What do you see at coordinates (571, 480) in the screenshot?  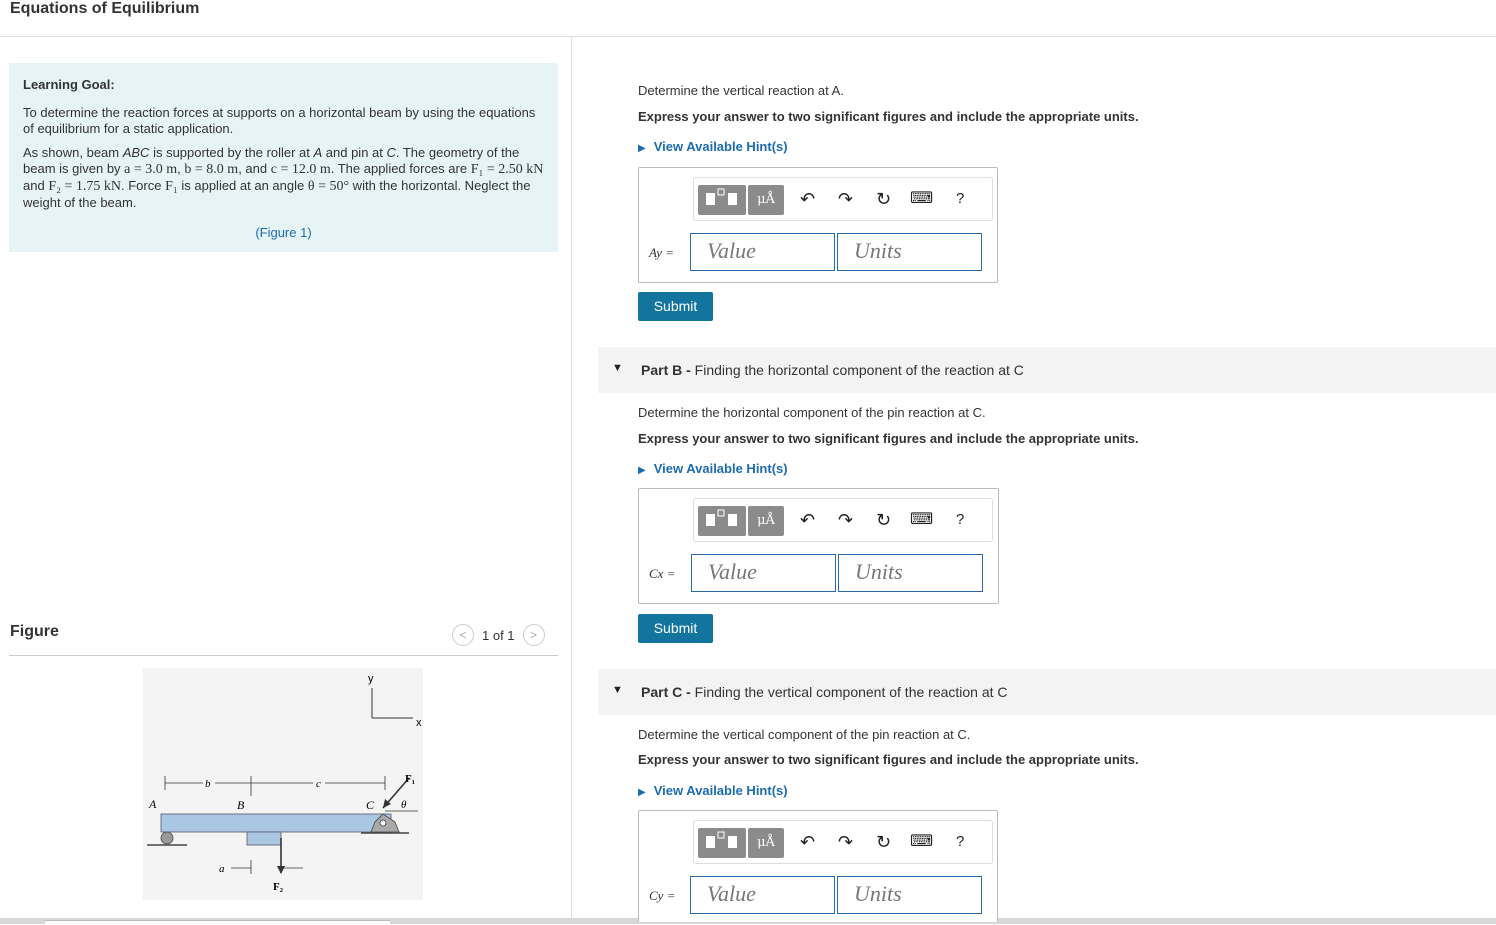 I see `column-divider` at bounding box center [571, 480].